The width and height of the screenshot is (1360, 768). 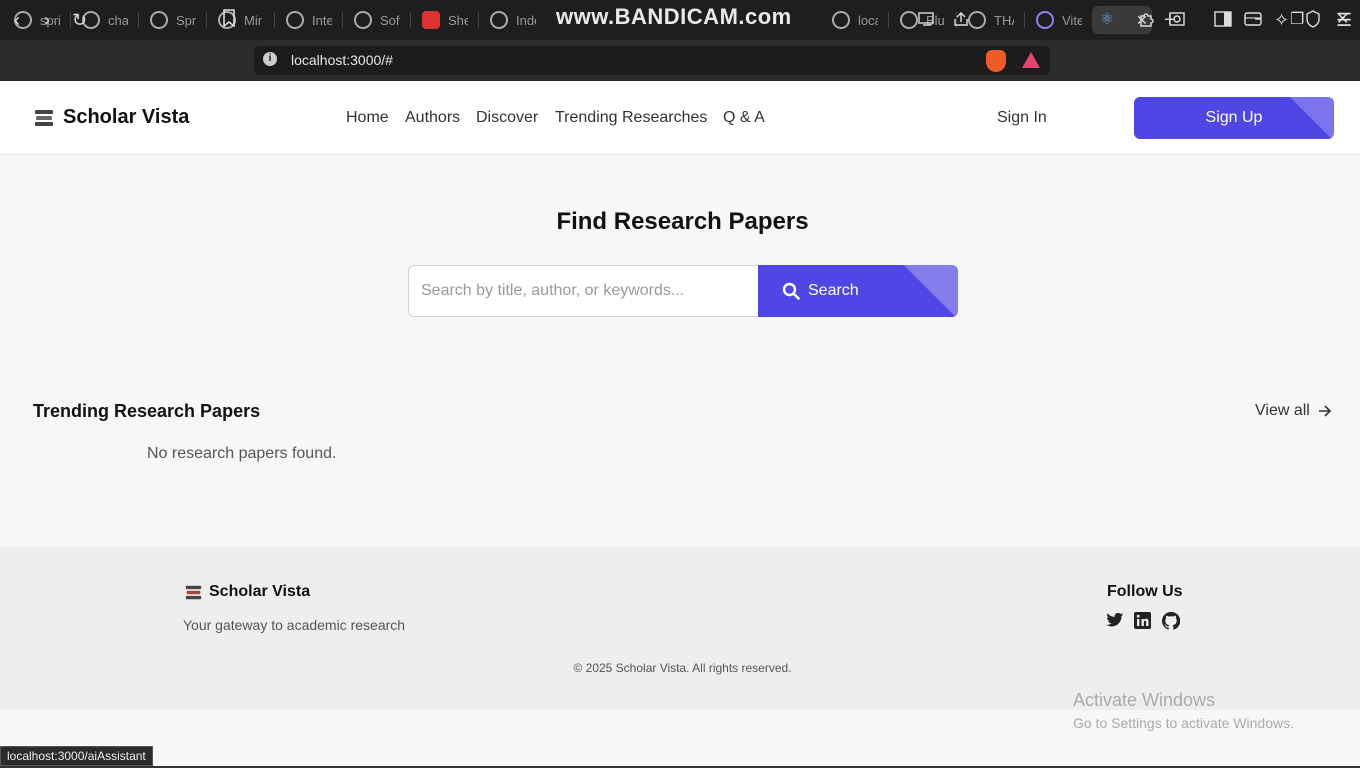 What do you see at coordinates (270, 59) in the screenshot?
I see `site-info-icon: i` at bounding box center [270, 59].